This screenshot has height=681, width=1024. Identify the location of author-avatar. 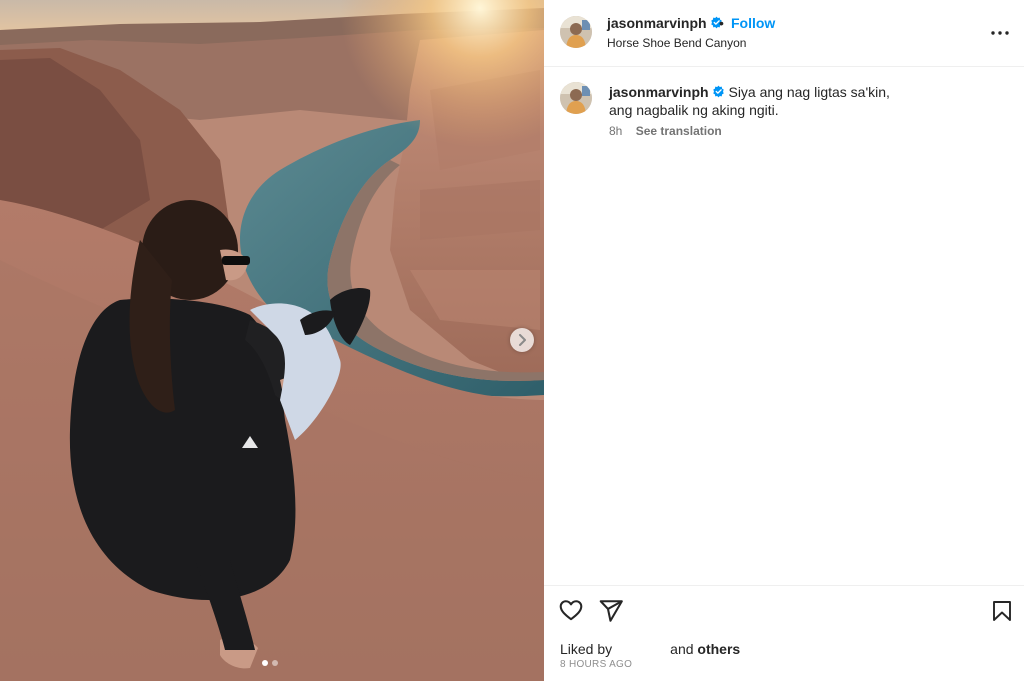
(576, 32).